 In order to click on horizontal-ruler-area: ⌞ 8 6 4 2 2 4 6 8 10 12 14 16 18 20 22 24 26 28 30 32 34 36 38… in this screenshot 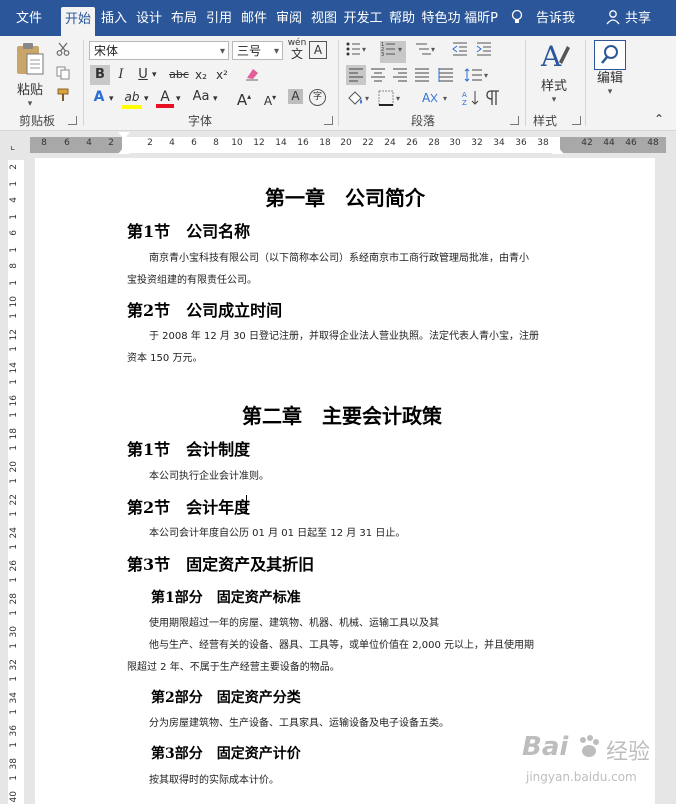, I will do `click(338, 144)`.